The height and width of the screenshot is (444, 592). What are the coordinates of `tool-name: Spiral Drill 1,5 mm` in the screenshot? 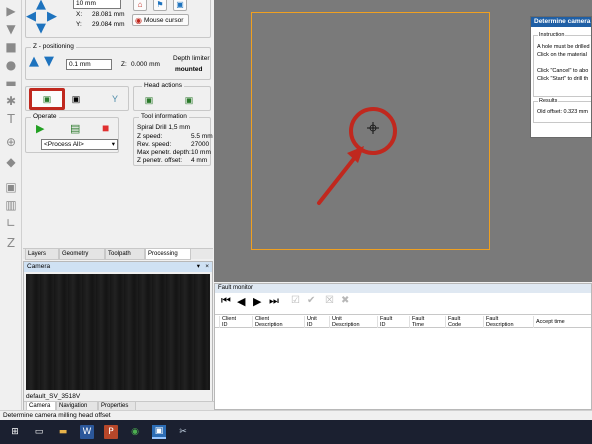 It's located at (164, 127).